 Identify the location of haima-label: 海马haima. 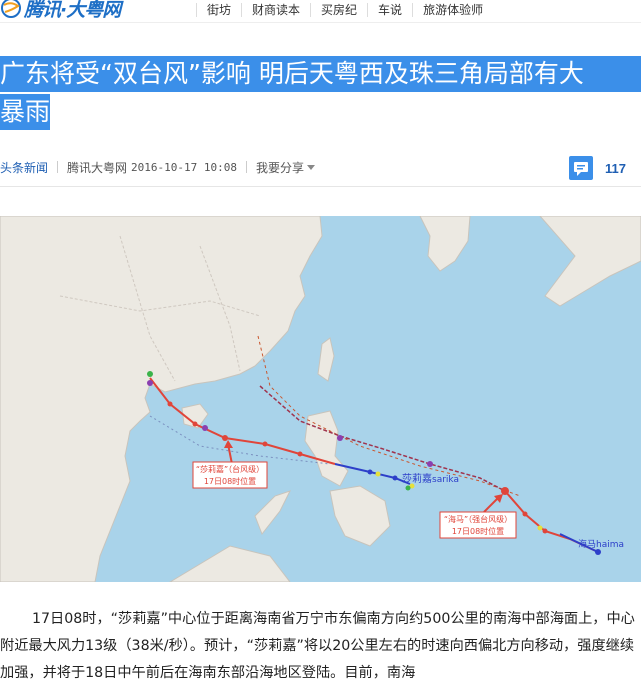
(601, 544).